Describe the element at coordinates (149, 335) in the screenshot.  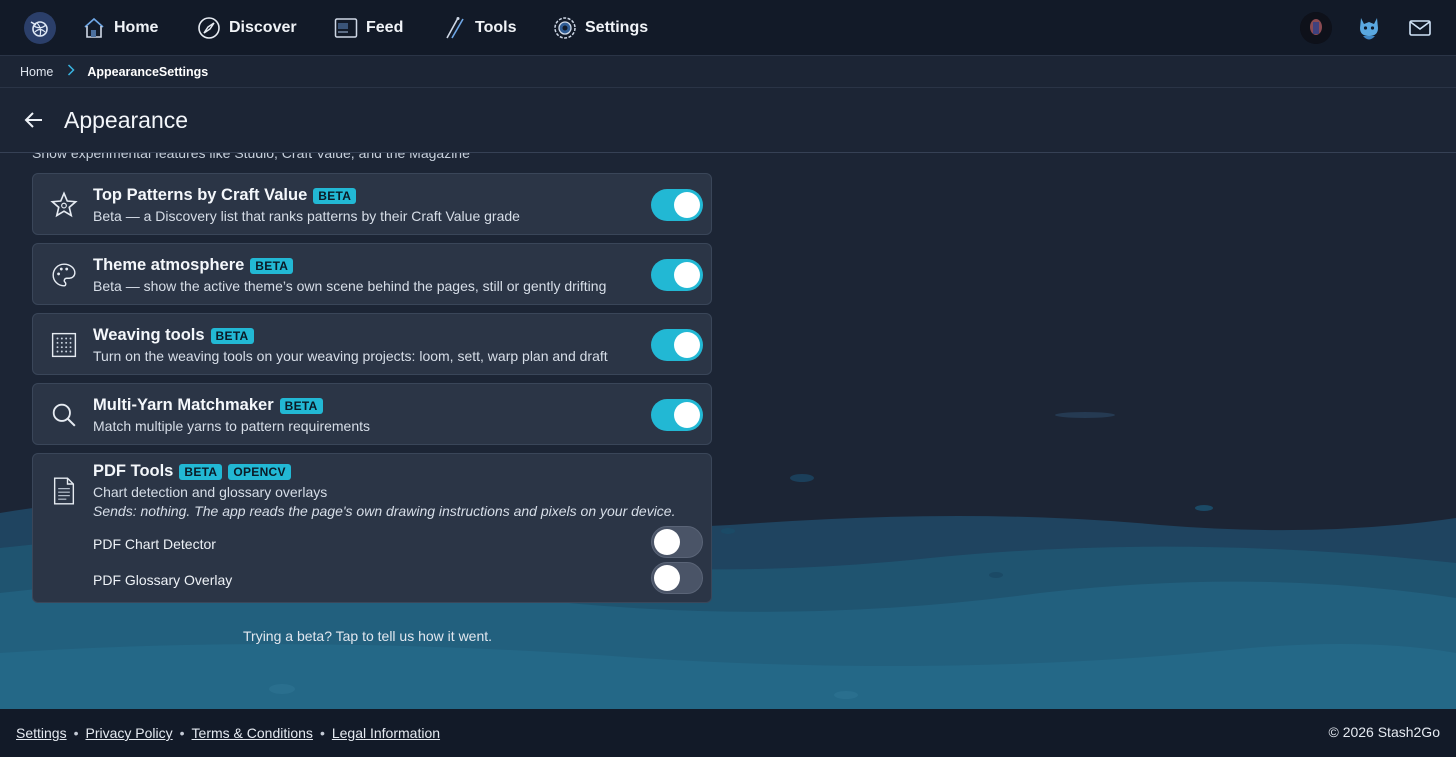
I see `feature-title: Weaving tools` at that location.